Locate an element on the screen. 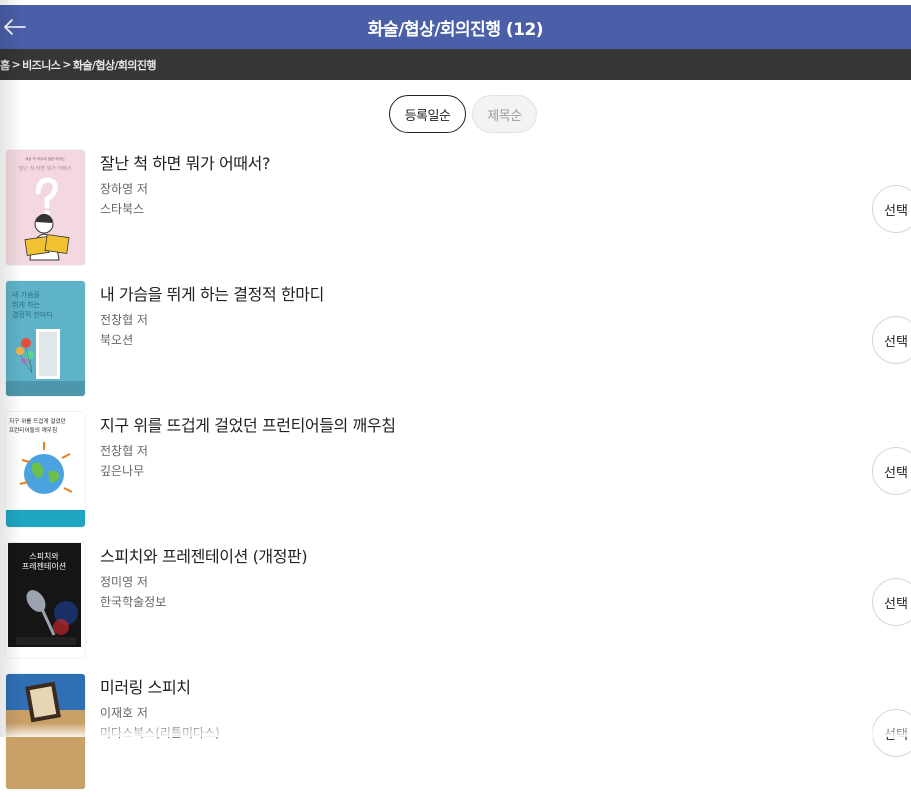 The image size is (911, 797). book-cover-image is located at coordinates (45, 731).